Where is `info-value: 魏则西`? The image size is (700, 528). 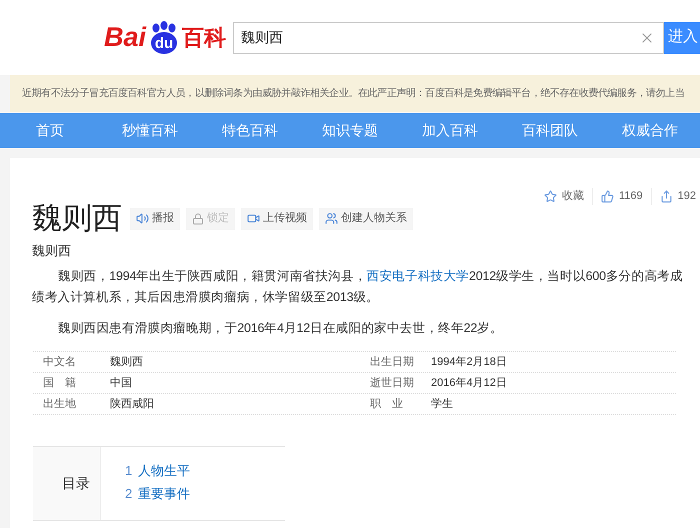
info-value: 魏则西 is located at coordinates (127, 362).